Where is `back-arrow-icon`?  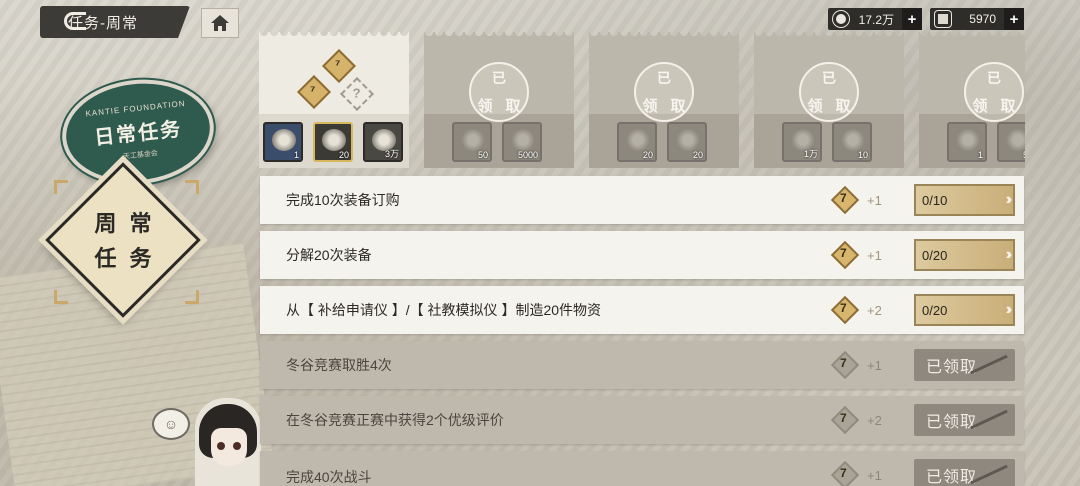
back-arrow-icon is located at coordinates (75, 21).